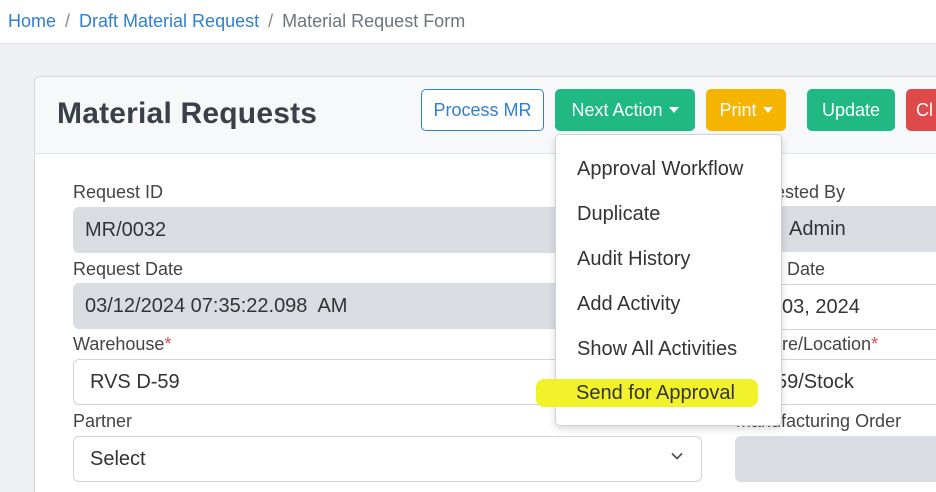 Image resolution: width=936 pixels, height=492 pixels. Describe the element at coordinates (835, 459) in the screenshot. I see `manufacturing-order-field` at that location.